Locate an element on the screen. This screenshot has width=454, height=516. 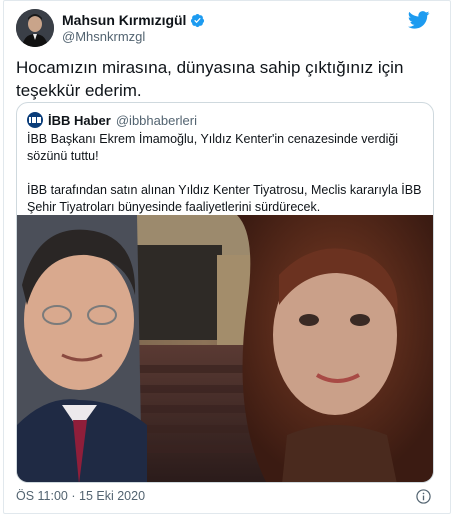
quoted-author-name: İBB Haber is located at coordinates (79, 120).